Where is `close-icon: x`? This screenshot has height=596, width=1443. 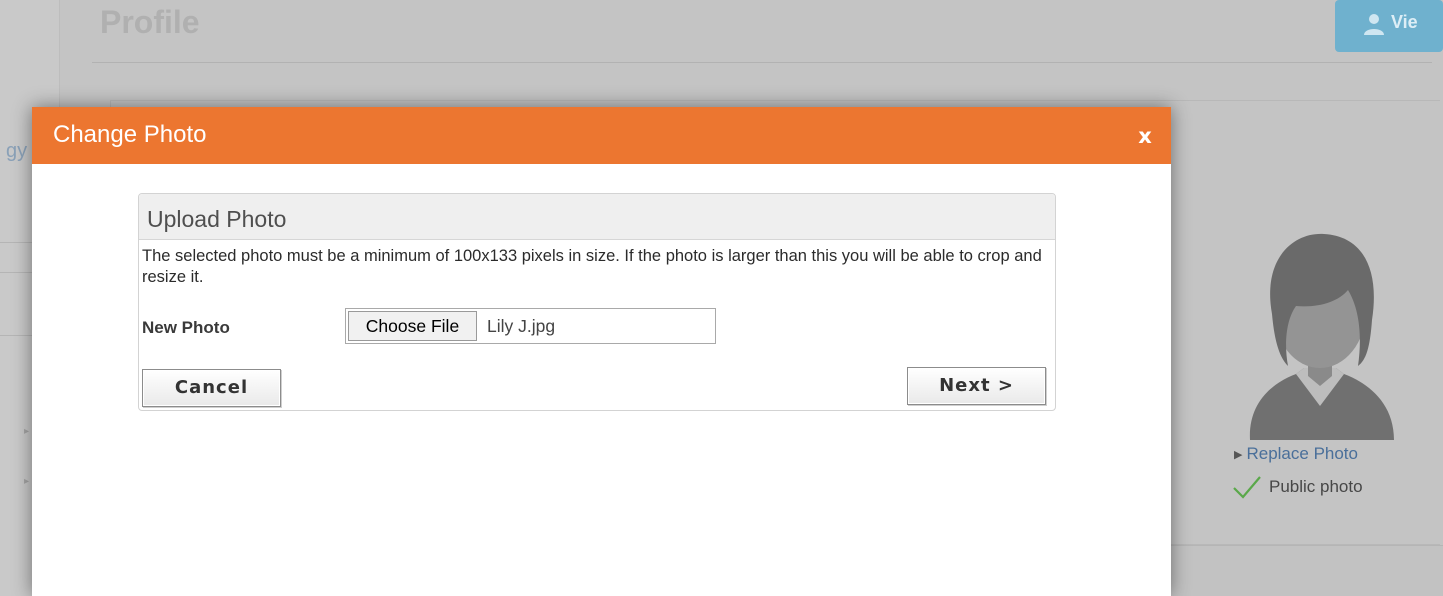 close-icon: x is located at coordinates (1145, 136).